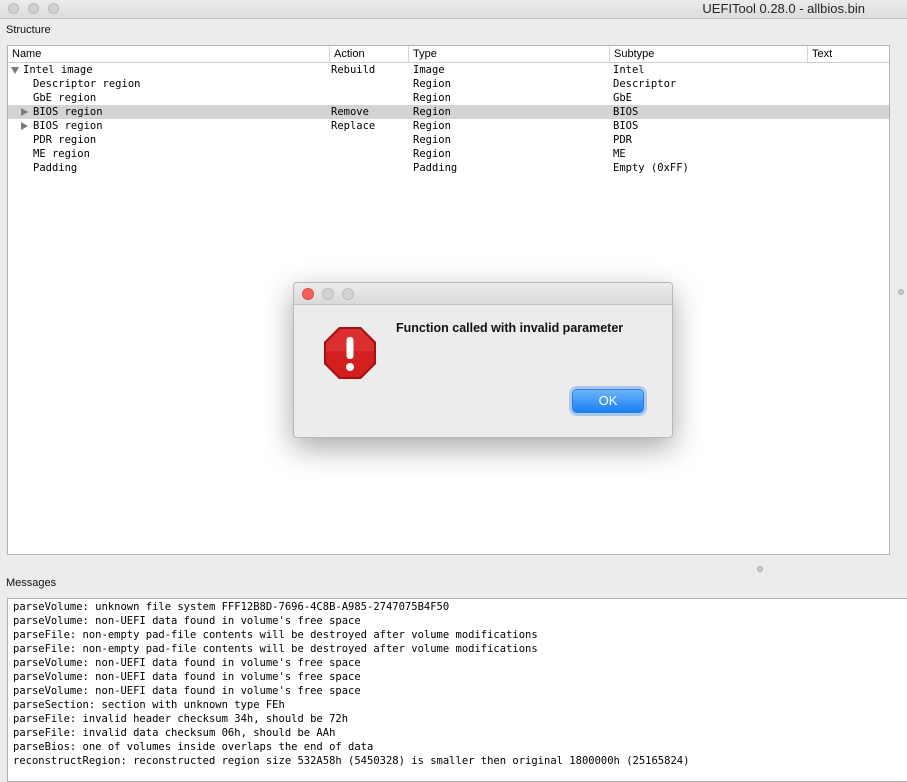 This screenshot has width=907, height=782. I want to click on tree-cell-subtype: Intel, so click(629, 70).